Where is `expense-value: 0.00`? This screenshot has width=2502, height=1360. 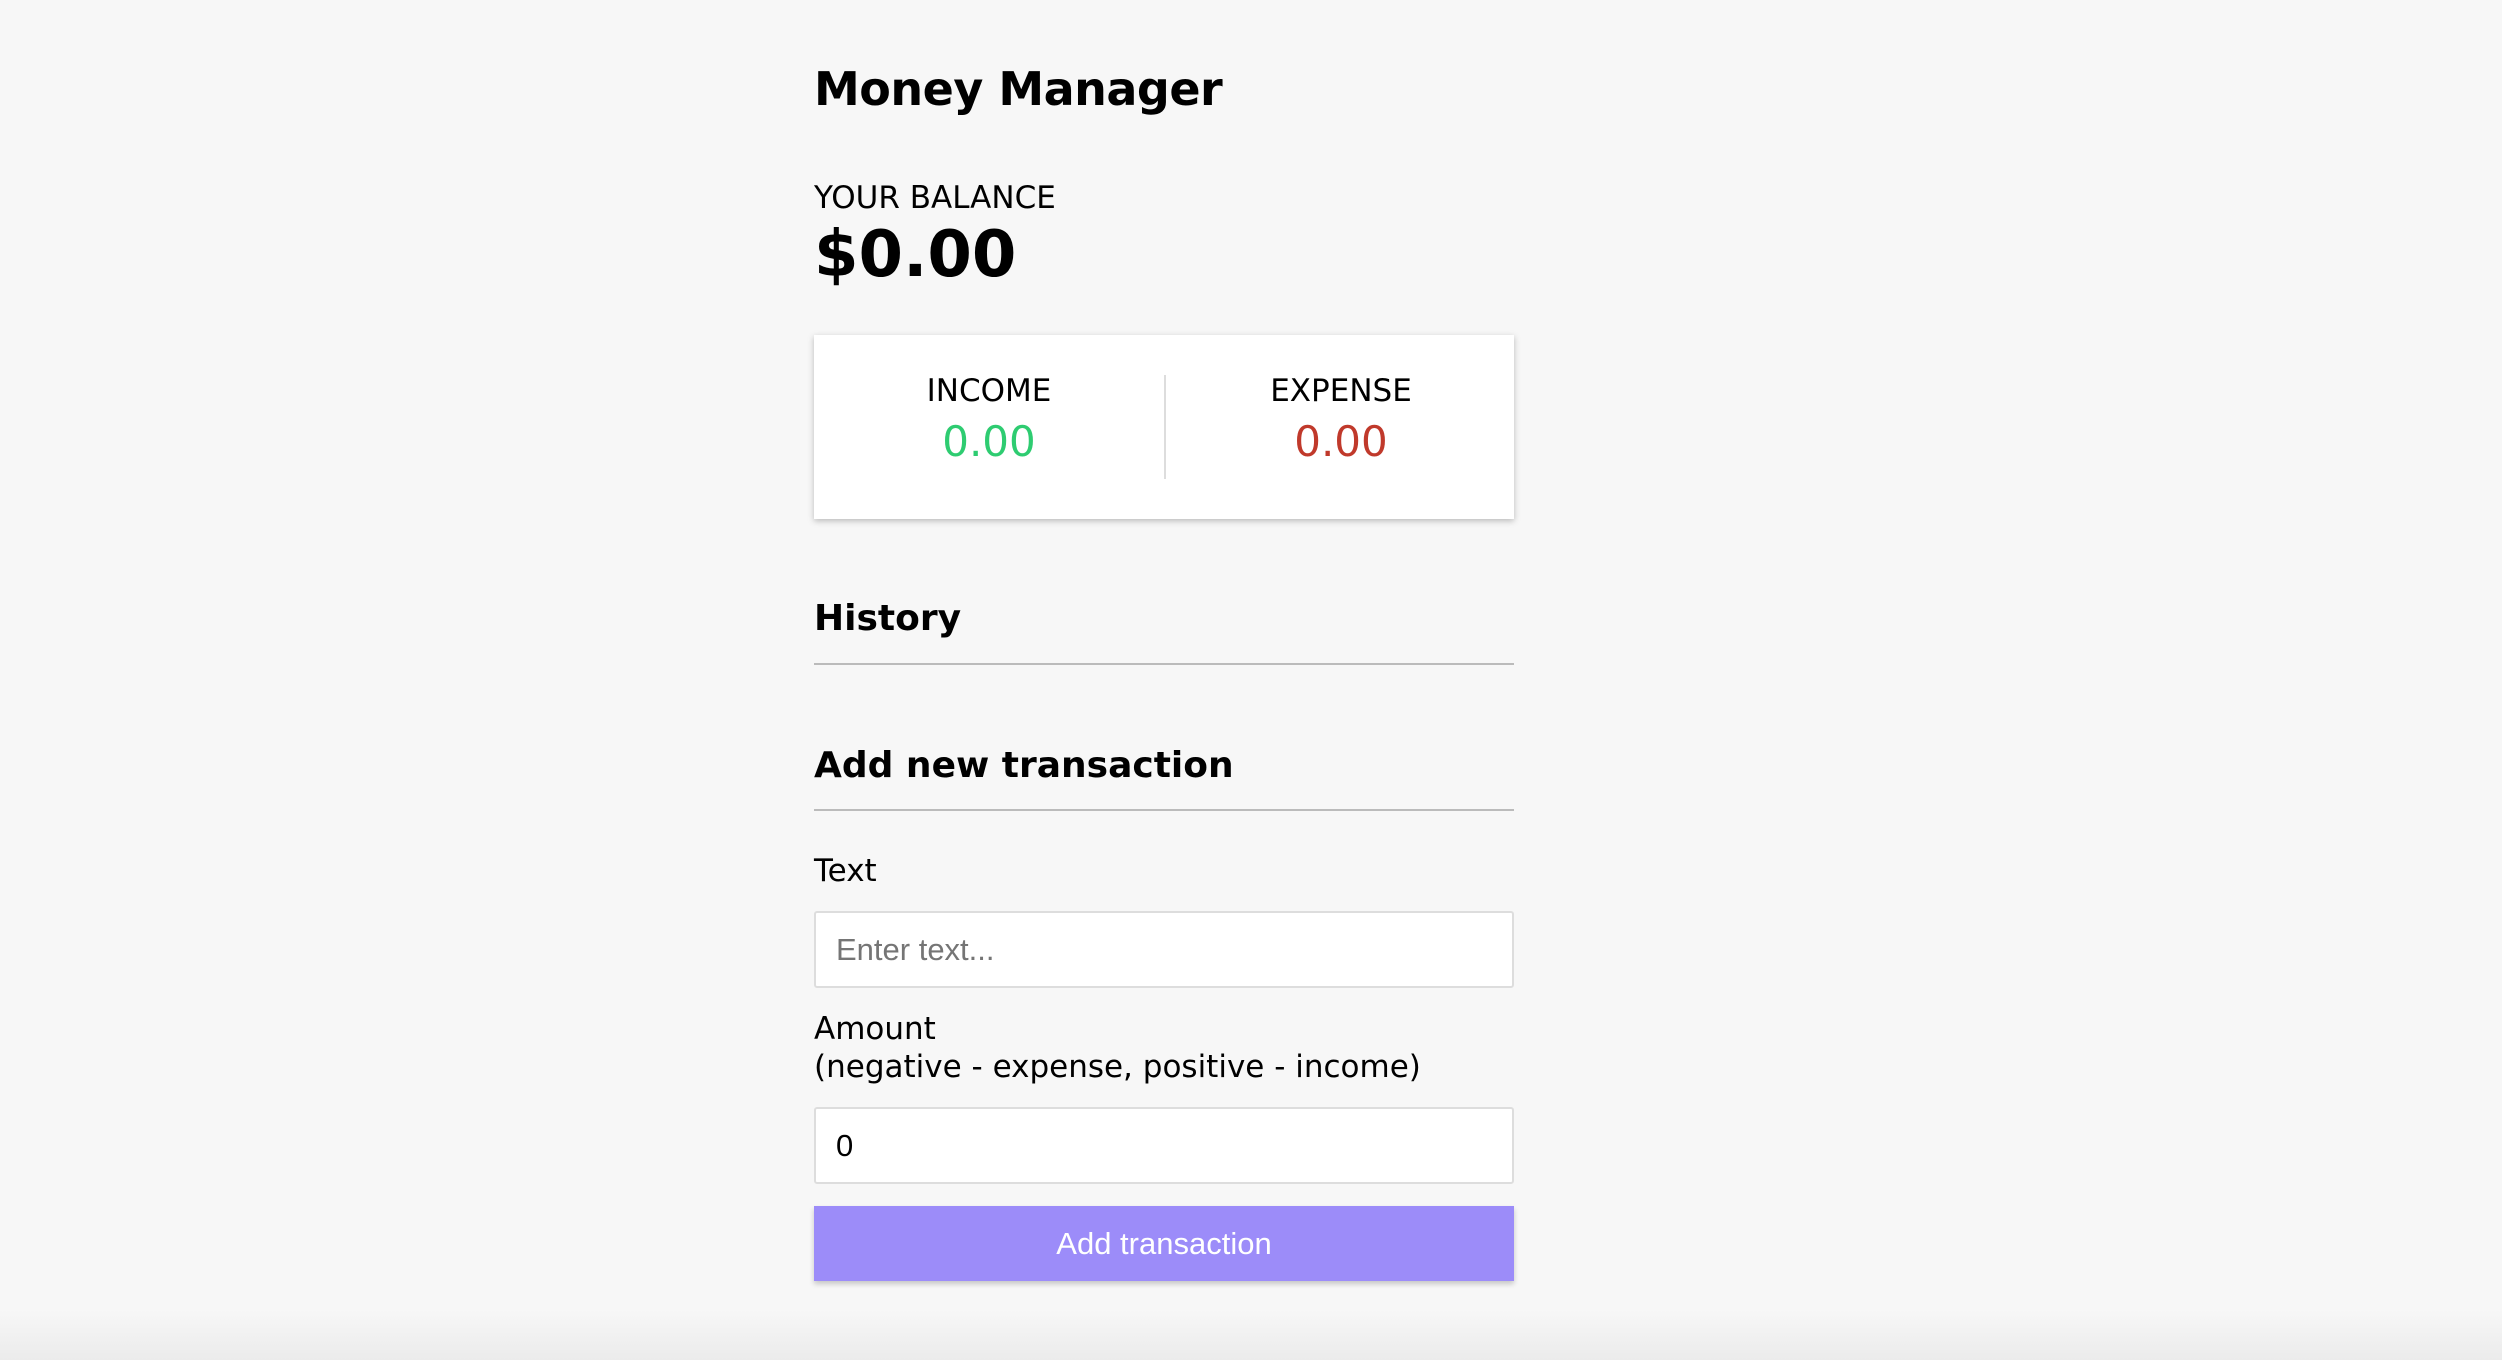 expense-value: 0.00 is located at coordinates (1341, 441).